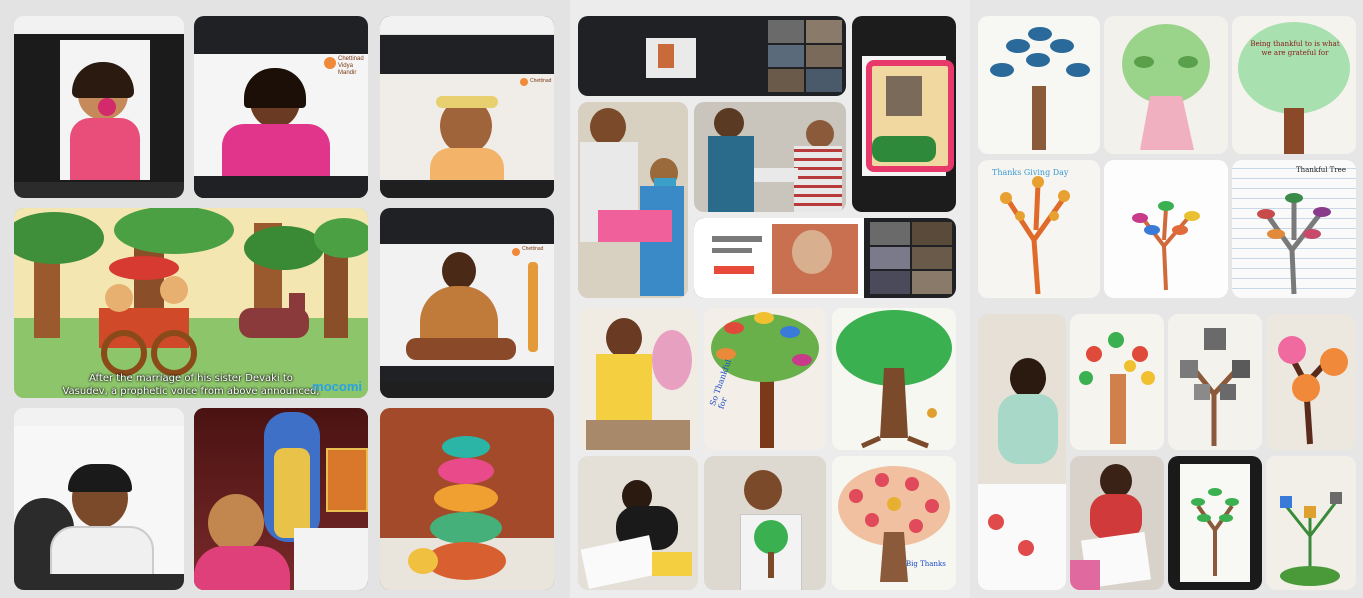  Describe the element at coordinates (825, 258) in the screenshot. I see `presentation-slide-grid` at that location.